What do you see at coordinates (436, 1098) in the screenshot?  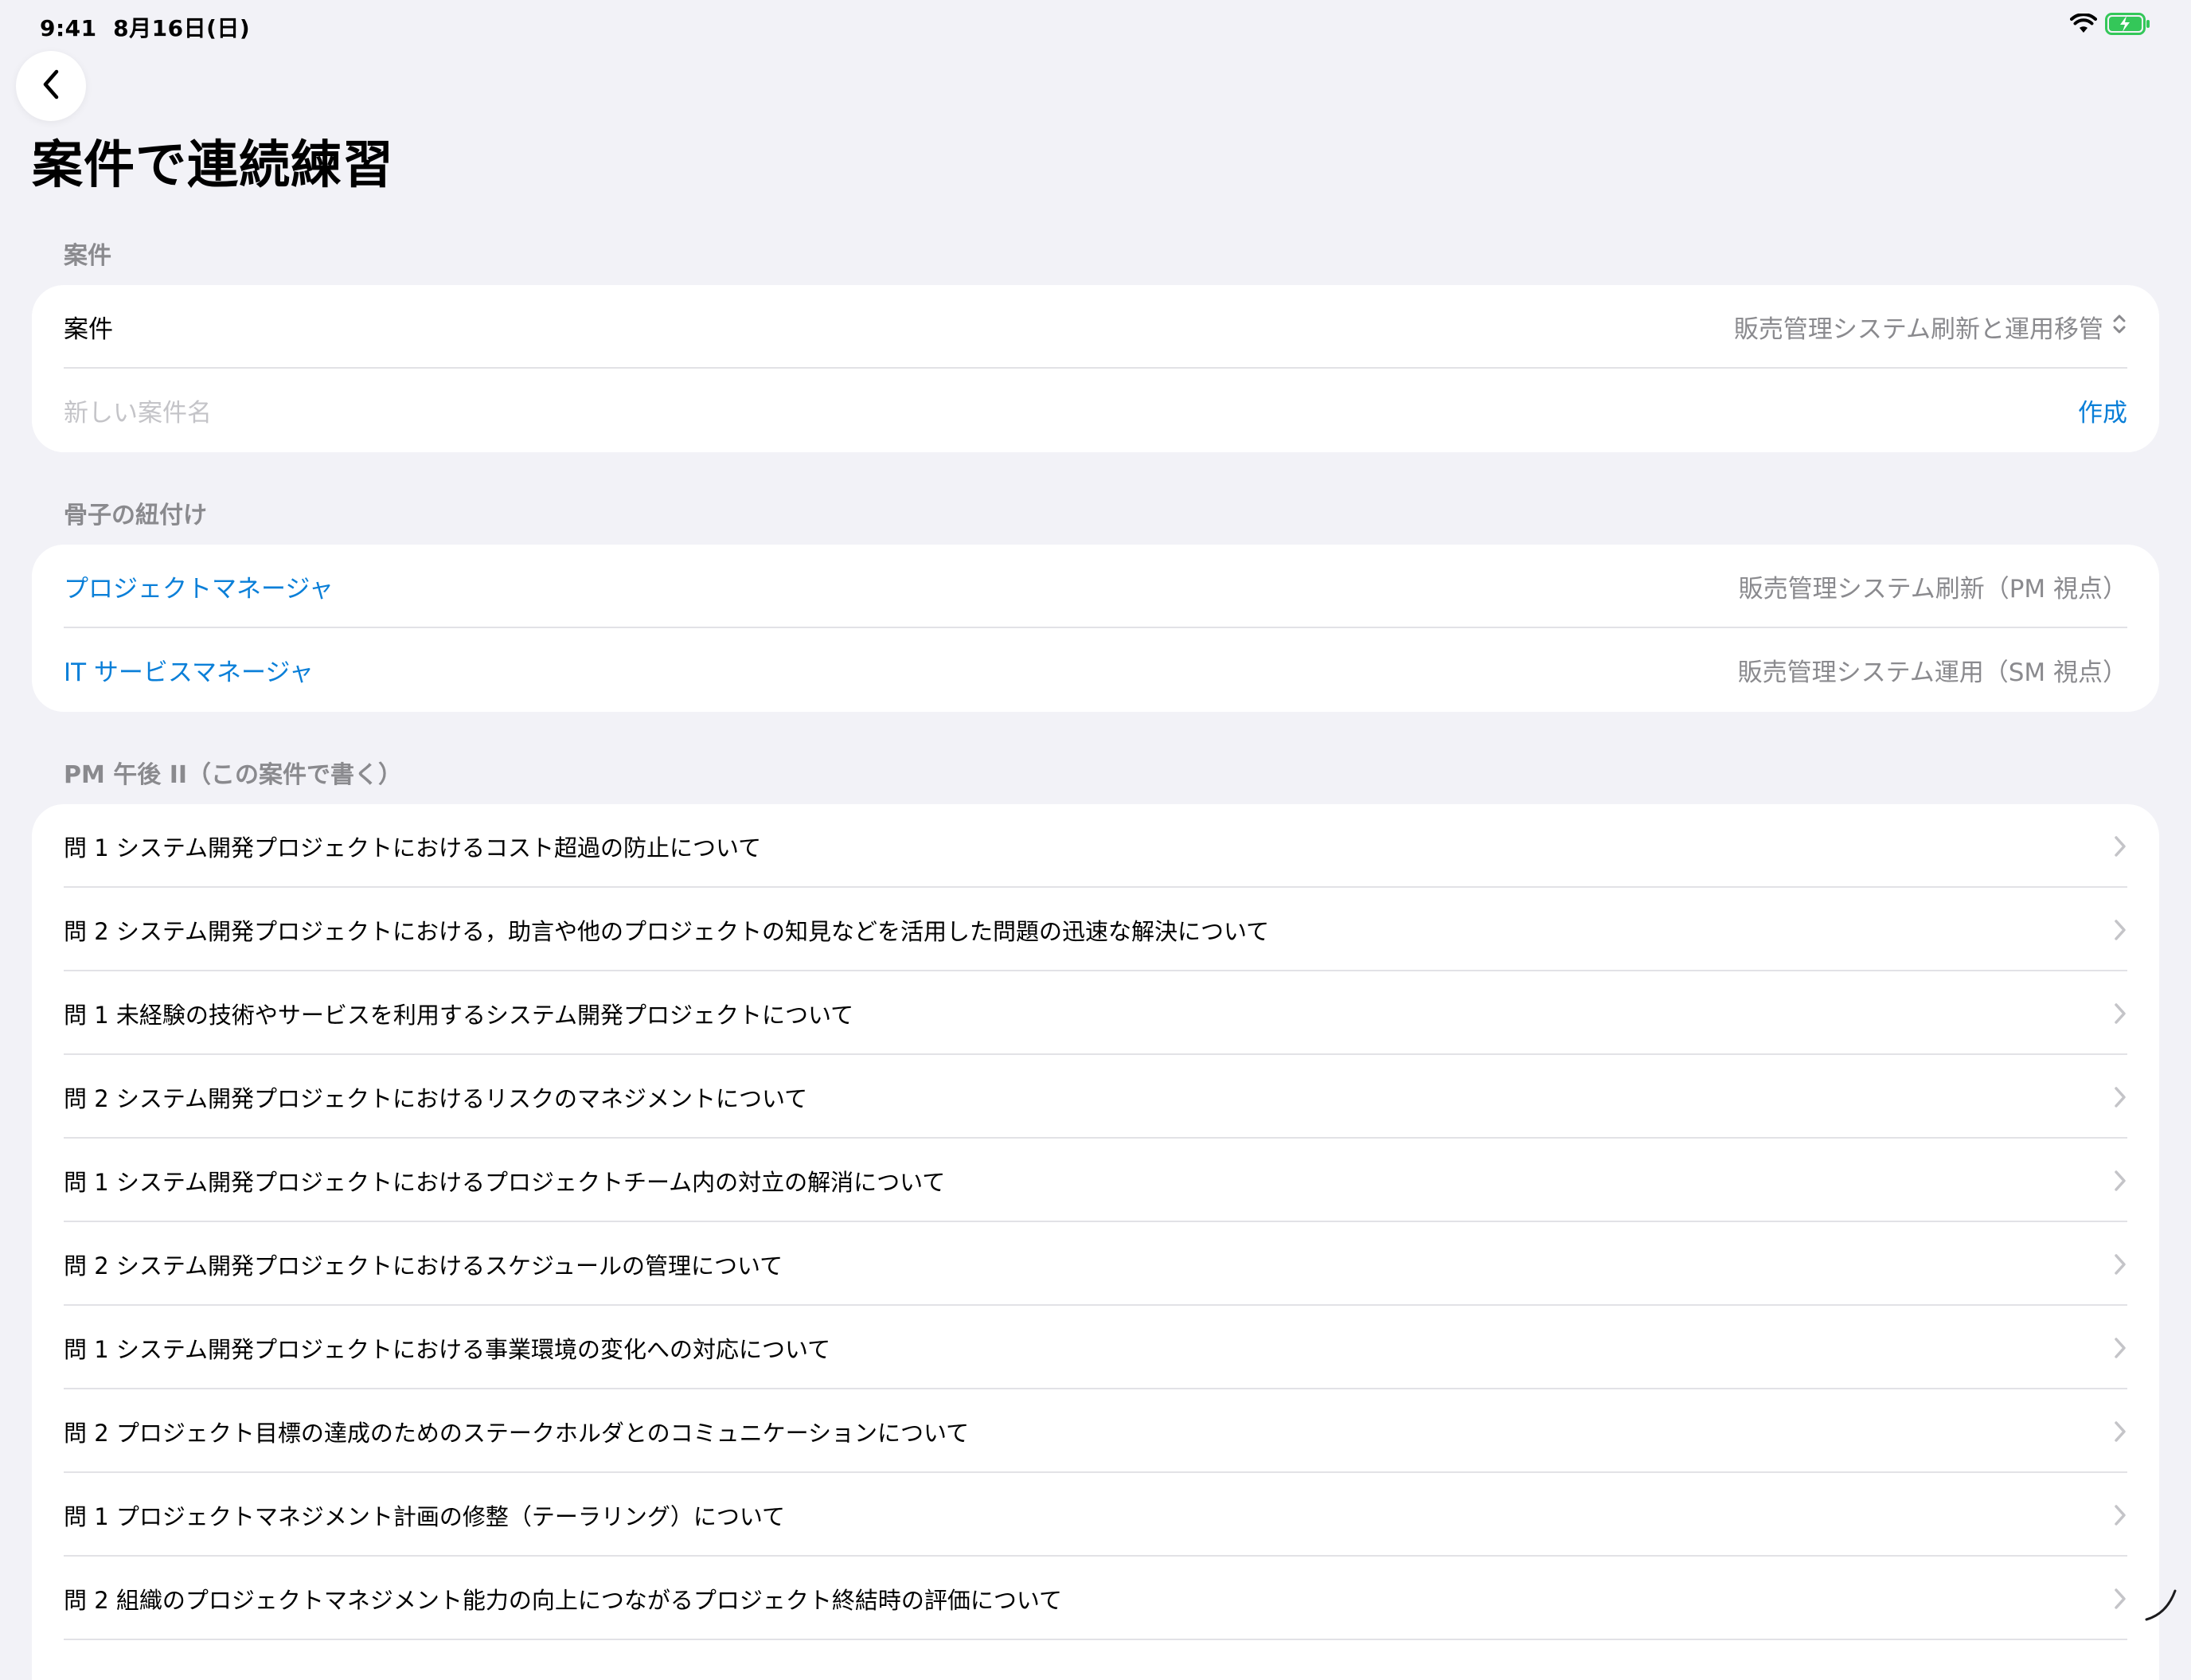 I see `question-title: 問 2 システム開発プロジェクトにおけるリスクのマネジメントについて` at bounding box center [436, 1098].